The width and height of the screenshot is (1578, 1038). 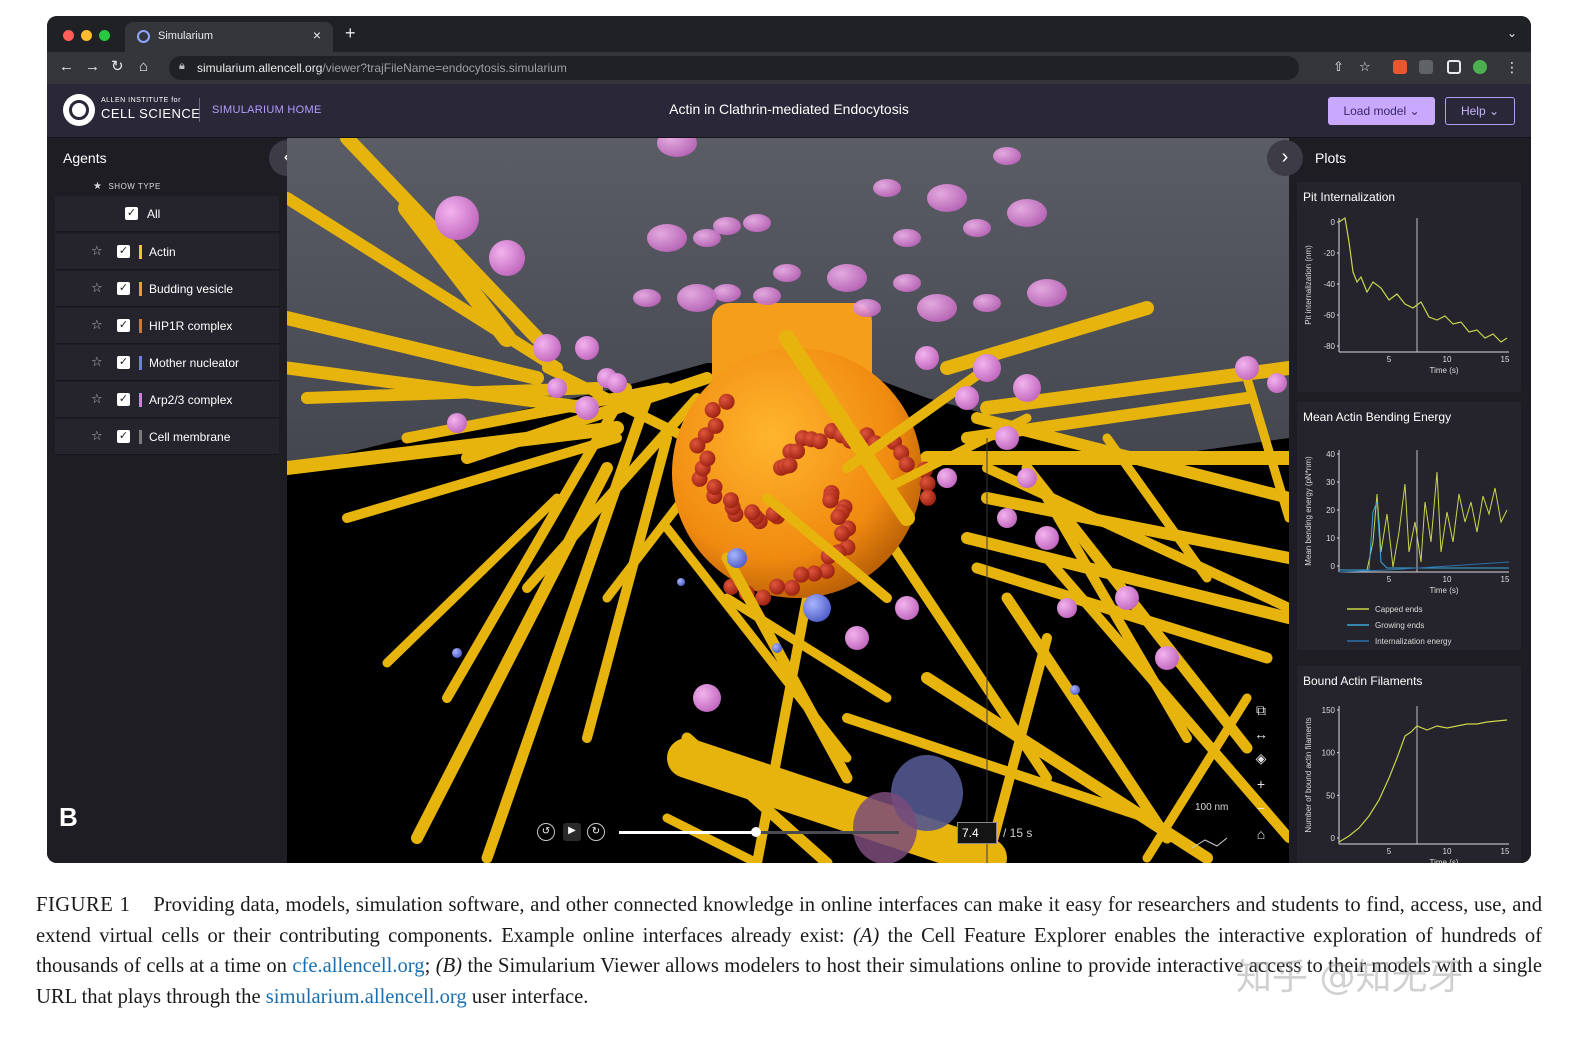 What do you see at coordinates (79, 110) in the screenshot?
I see `allen-institute-logo-icon` at bounding box center [79, 110].